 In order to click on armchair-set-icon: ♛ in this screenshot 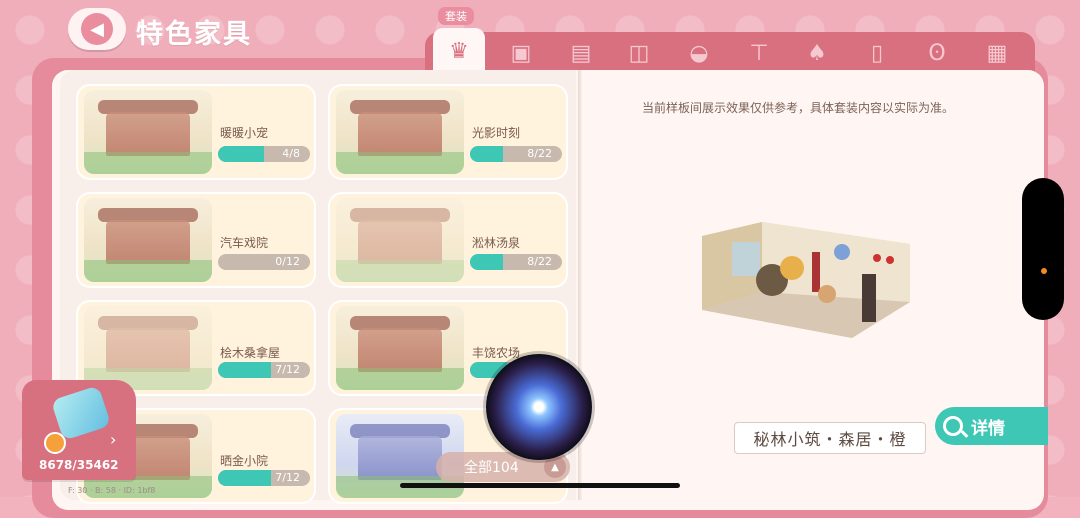, I will do `click(459, 51)`.